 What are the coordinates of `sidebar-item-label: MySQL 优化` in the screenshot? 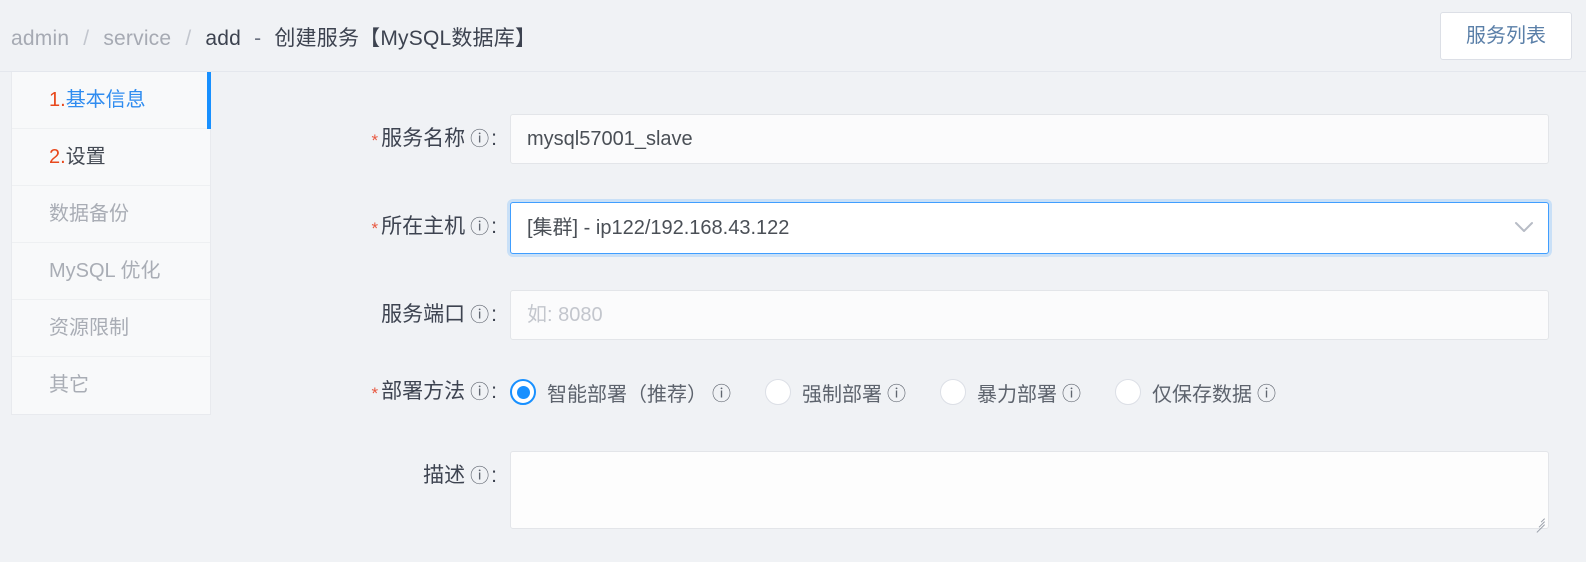 It's located at (105, 271).